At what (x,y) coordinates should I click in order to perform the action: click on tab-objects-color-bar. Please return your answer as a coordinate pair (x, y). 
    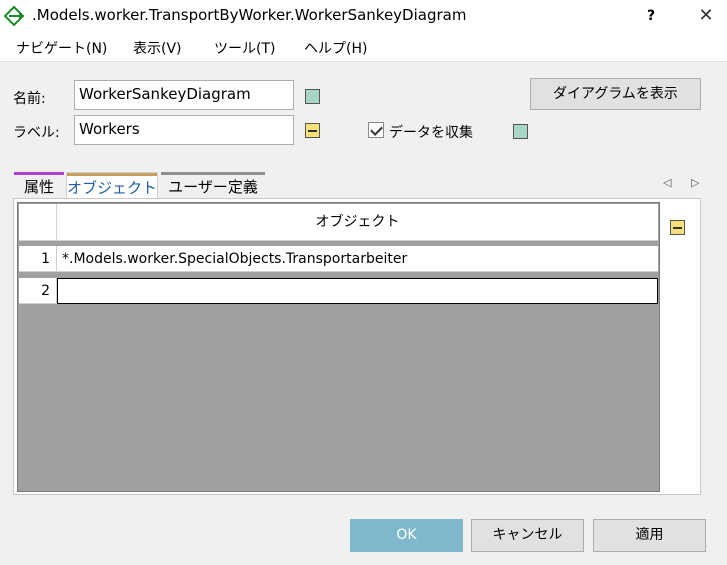
    Looking at the image, I should click on (112, 174).